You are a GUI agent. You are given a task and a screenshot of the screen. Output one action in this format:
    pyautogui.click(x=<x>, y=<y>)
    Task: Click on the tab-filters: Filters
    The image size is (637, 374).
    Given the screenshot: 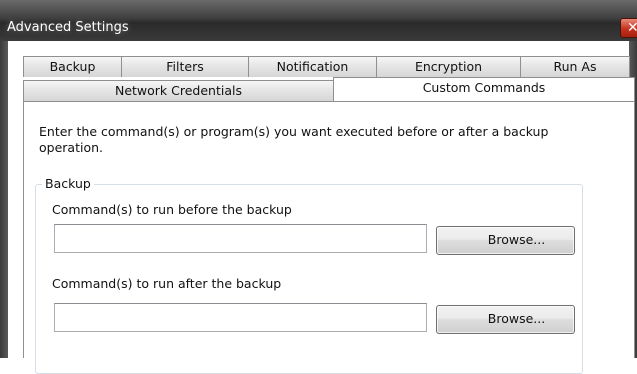 What is the action you would take?
    pyautogui.click(x=185, y=66)
    